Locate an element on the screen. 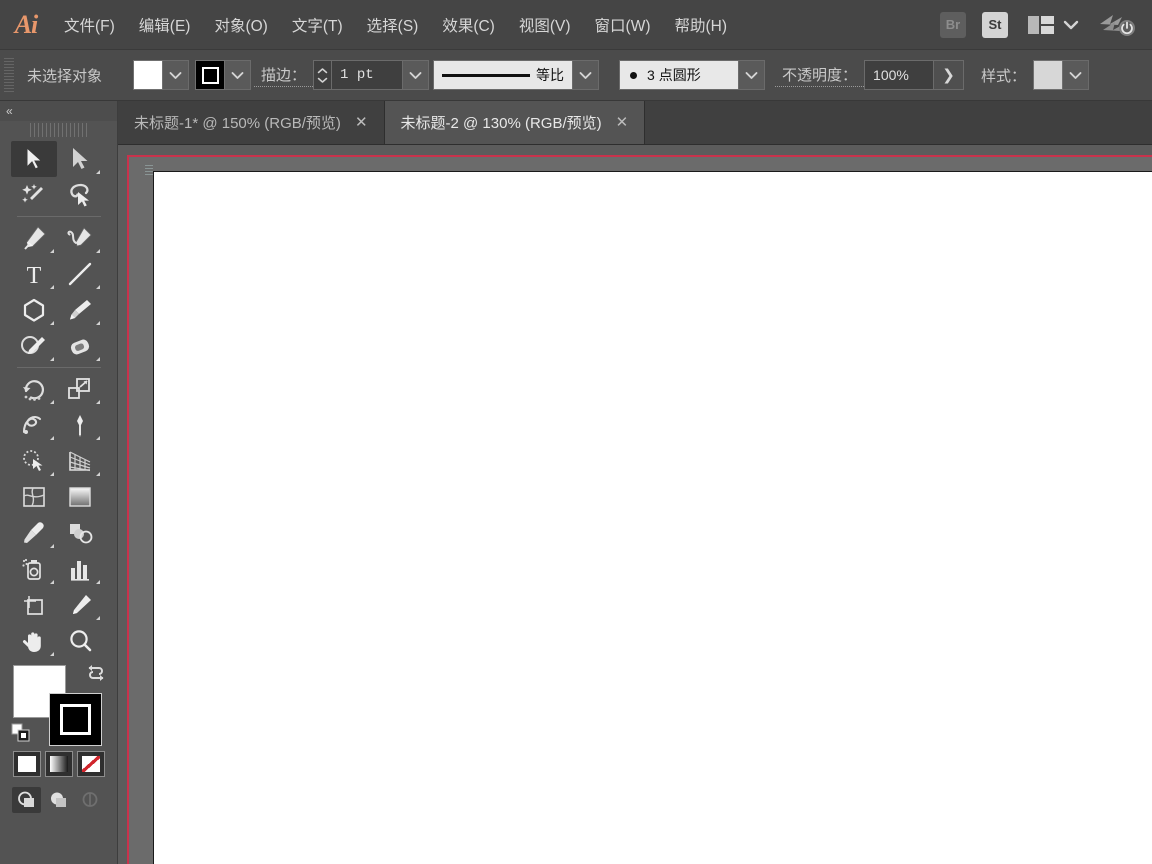  line-segment-tool is located at coordinates (80, 274).